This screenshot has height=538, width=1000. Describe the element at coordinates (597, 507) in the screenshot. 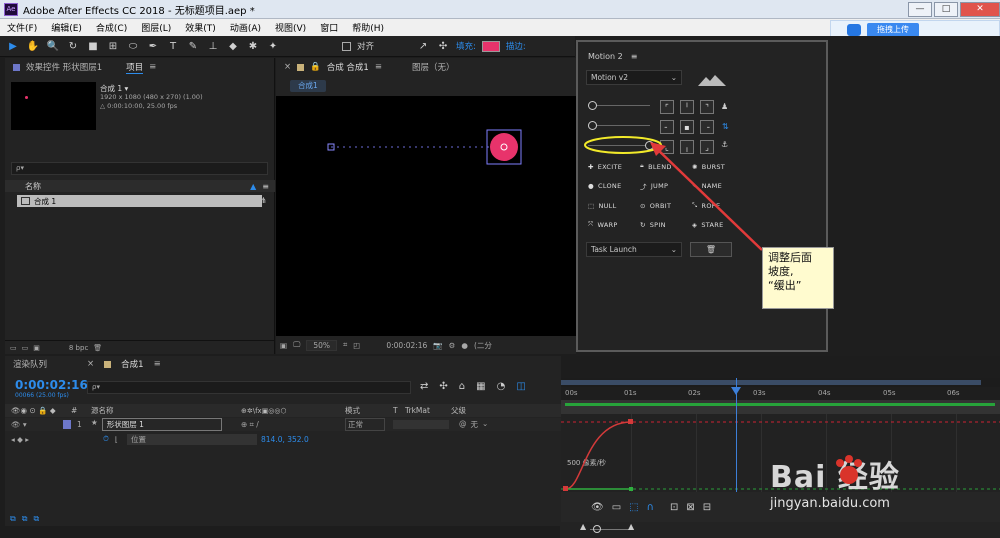

I see `graph-eye-icon: 👁` at that location.